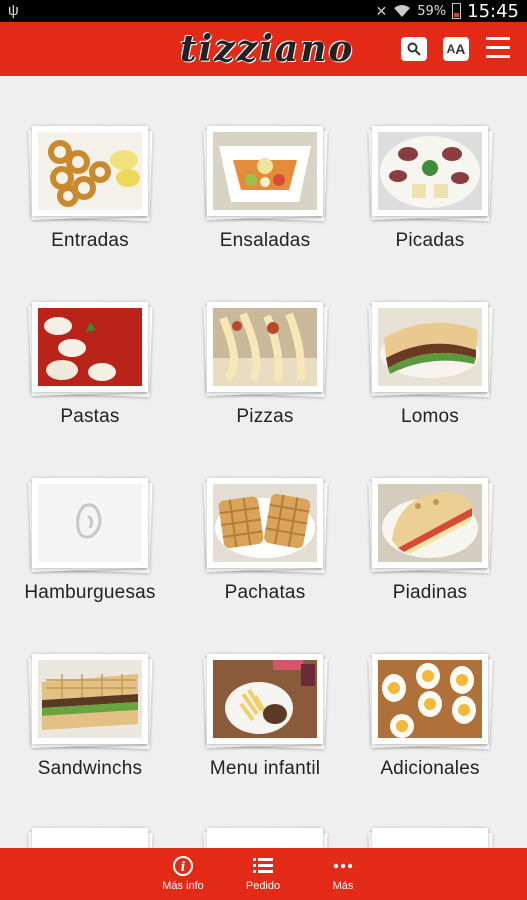 The height and width of the screenshot is (900, 527). What do you see at coordinates (263, 886) in the screenshot?
I see `nav-label: Pedido` at bounding box center [263, 886].